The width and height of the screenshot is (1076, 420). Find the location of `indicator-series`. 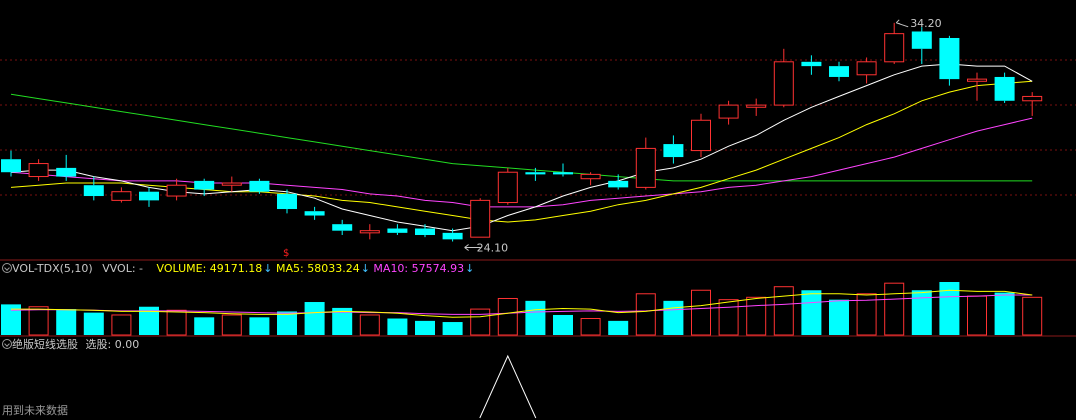

indicator-series is located at coordinates (508, 386).